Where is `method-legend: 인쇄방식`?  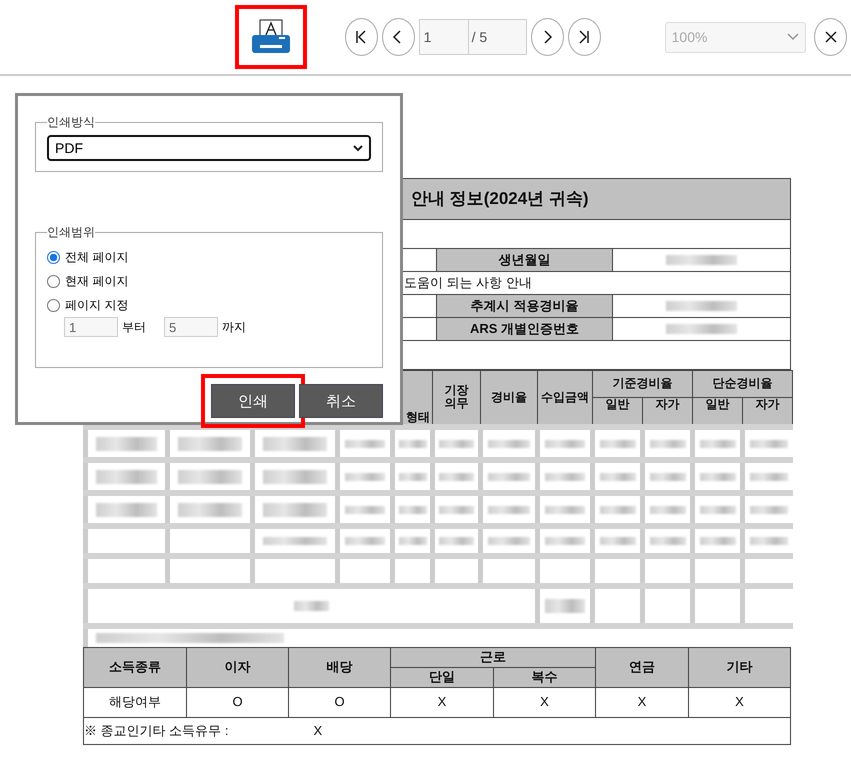
method-legend: 인쇄방식 is located at coordinates (71, 122).